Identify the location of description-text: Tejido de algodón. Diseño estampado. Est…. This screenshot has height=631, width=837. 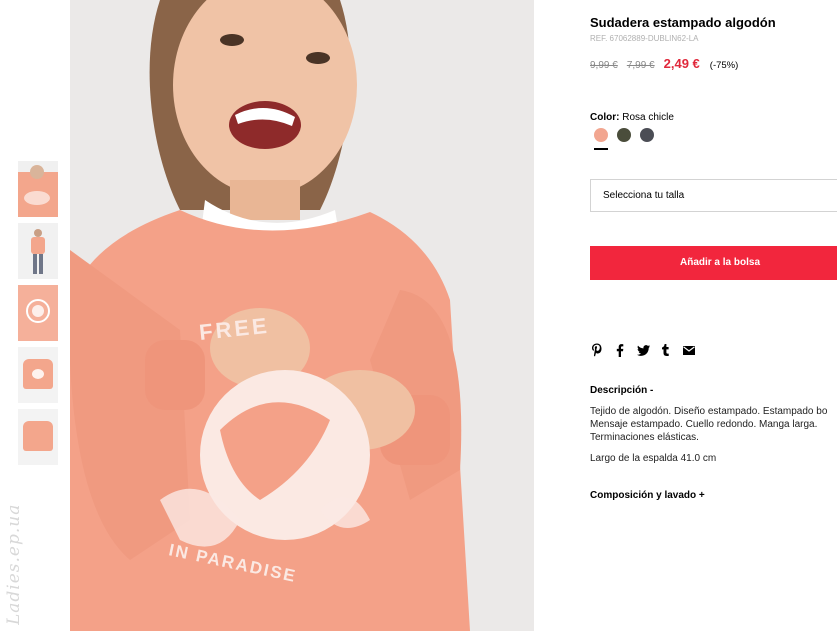
(713, 424).